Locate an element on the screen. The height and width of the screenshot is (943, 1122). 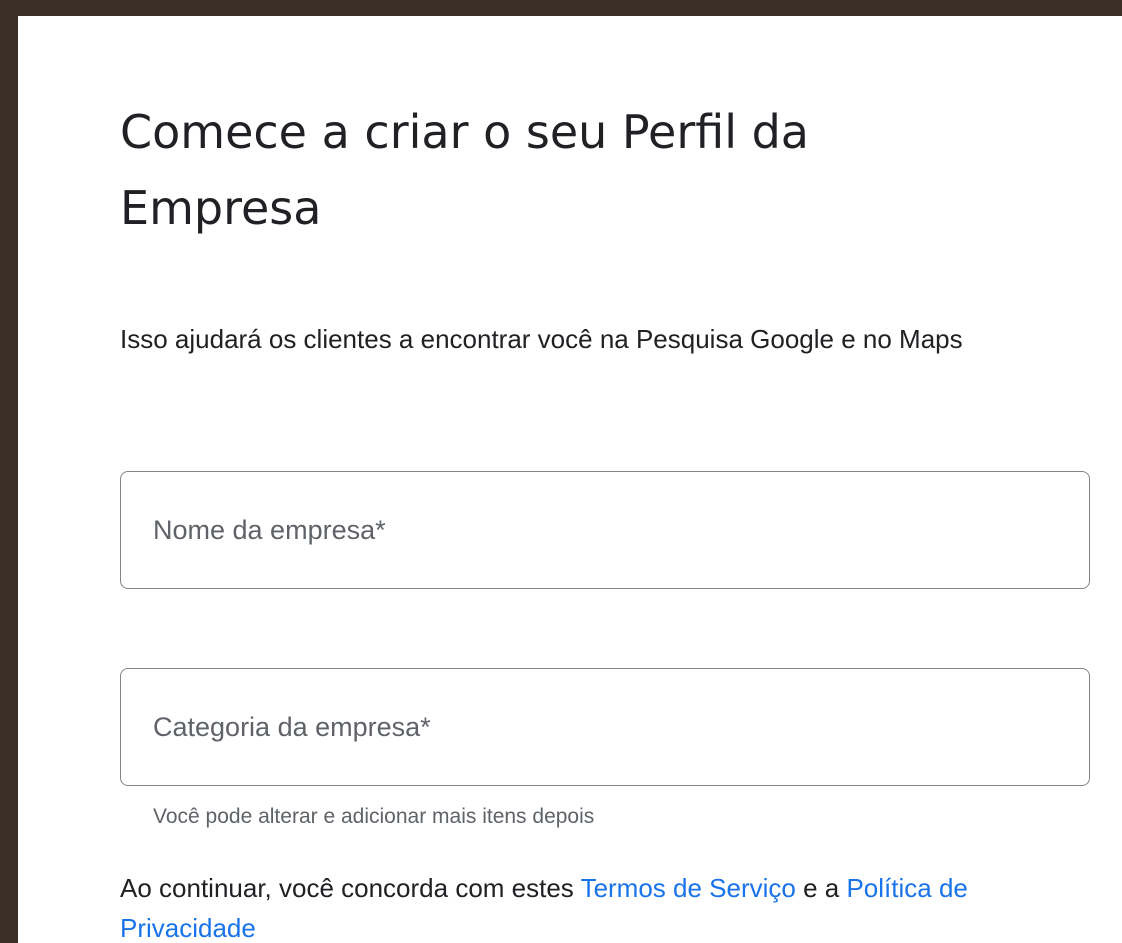
terms-of-service-link: Termos de Serviço is located at coordinates (688, 888).